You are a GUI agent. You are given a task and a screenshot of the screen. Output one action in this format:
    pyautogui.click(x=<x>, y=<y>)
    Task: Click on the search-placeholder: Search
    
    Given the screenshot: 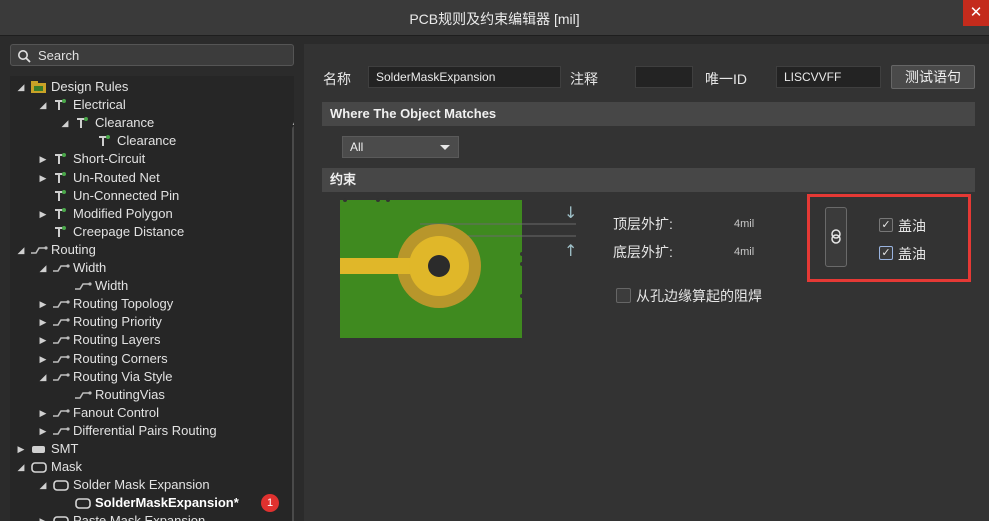 What is the action you would take?
    pyautogui.click(x=59, y=55)
    